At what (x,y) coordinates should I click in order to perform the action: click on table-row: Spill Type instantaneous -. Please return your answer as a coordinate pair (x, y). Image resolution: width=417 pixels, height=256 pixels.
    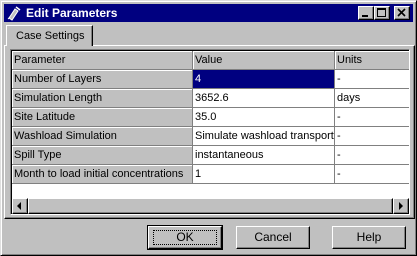
    Looking at the image, I should click on (210, 155).